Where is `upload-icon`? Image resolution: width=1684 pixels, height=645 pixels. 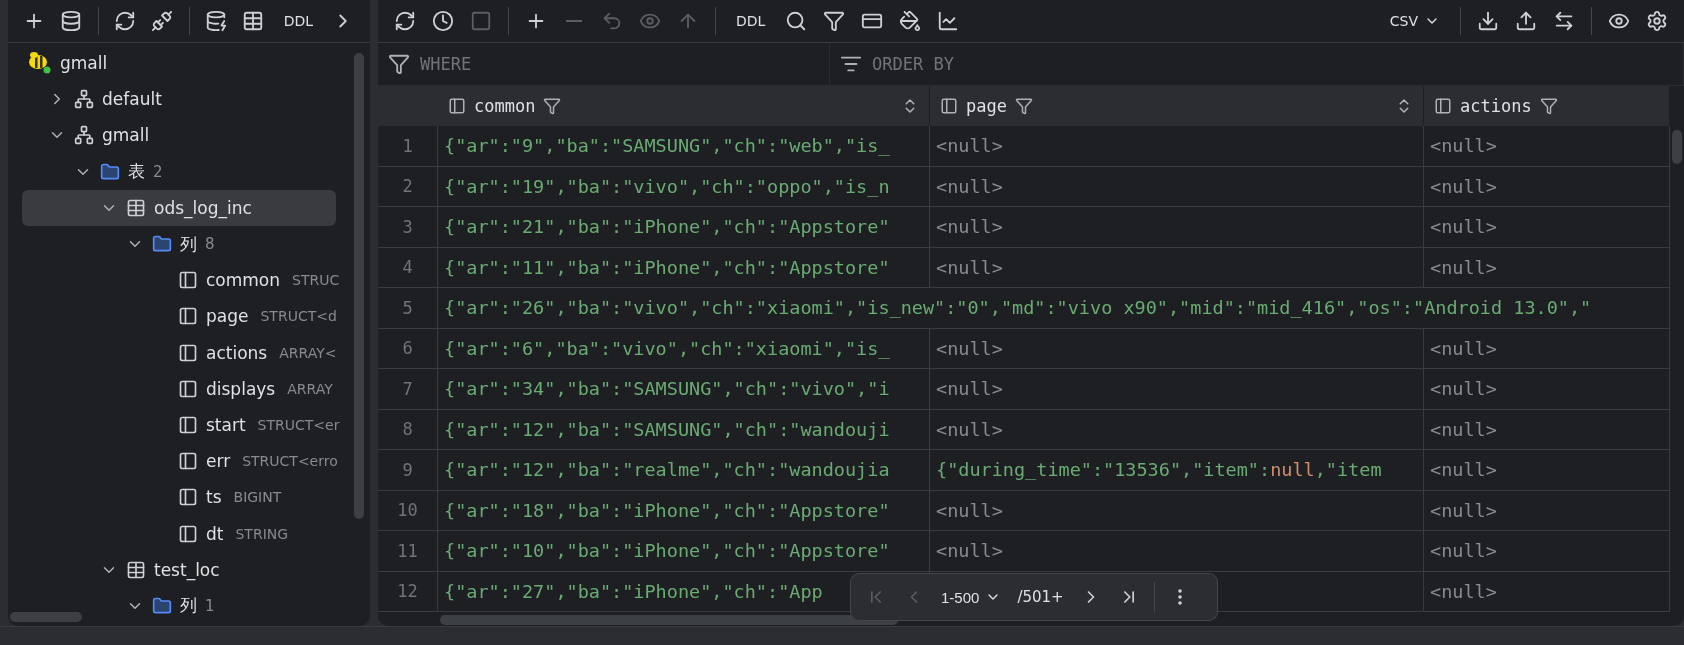 upload-icon is located at coordinates (1526, 21).